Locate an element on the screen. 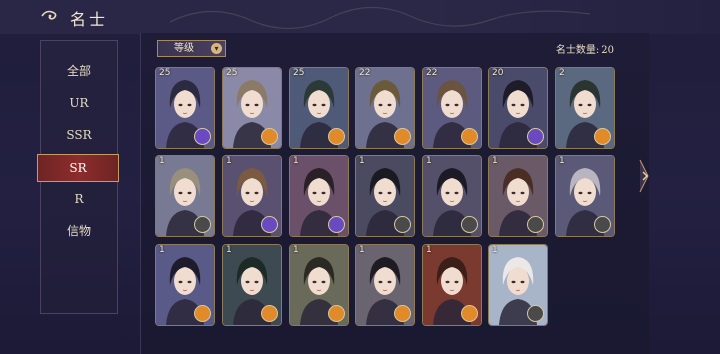 This screenshot has width=720, height=354. sidebar-item-r: R is located at coordinates (79, 199).